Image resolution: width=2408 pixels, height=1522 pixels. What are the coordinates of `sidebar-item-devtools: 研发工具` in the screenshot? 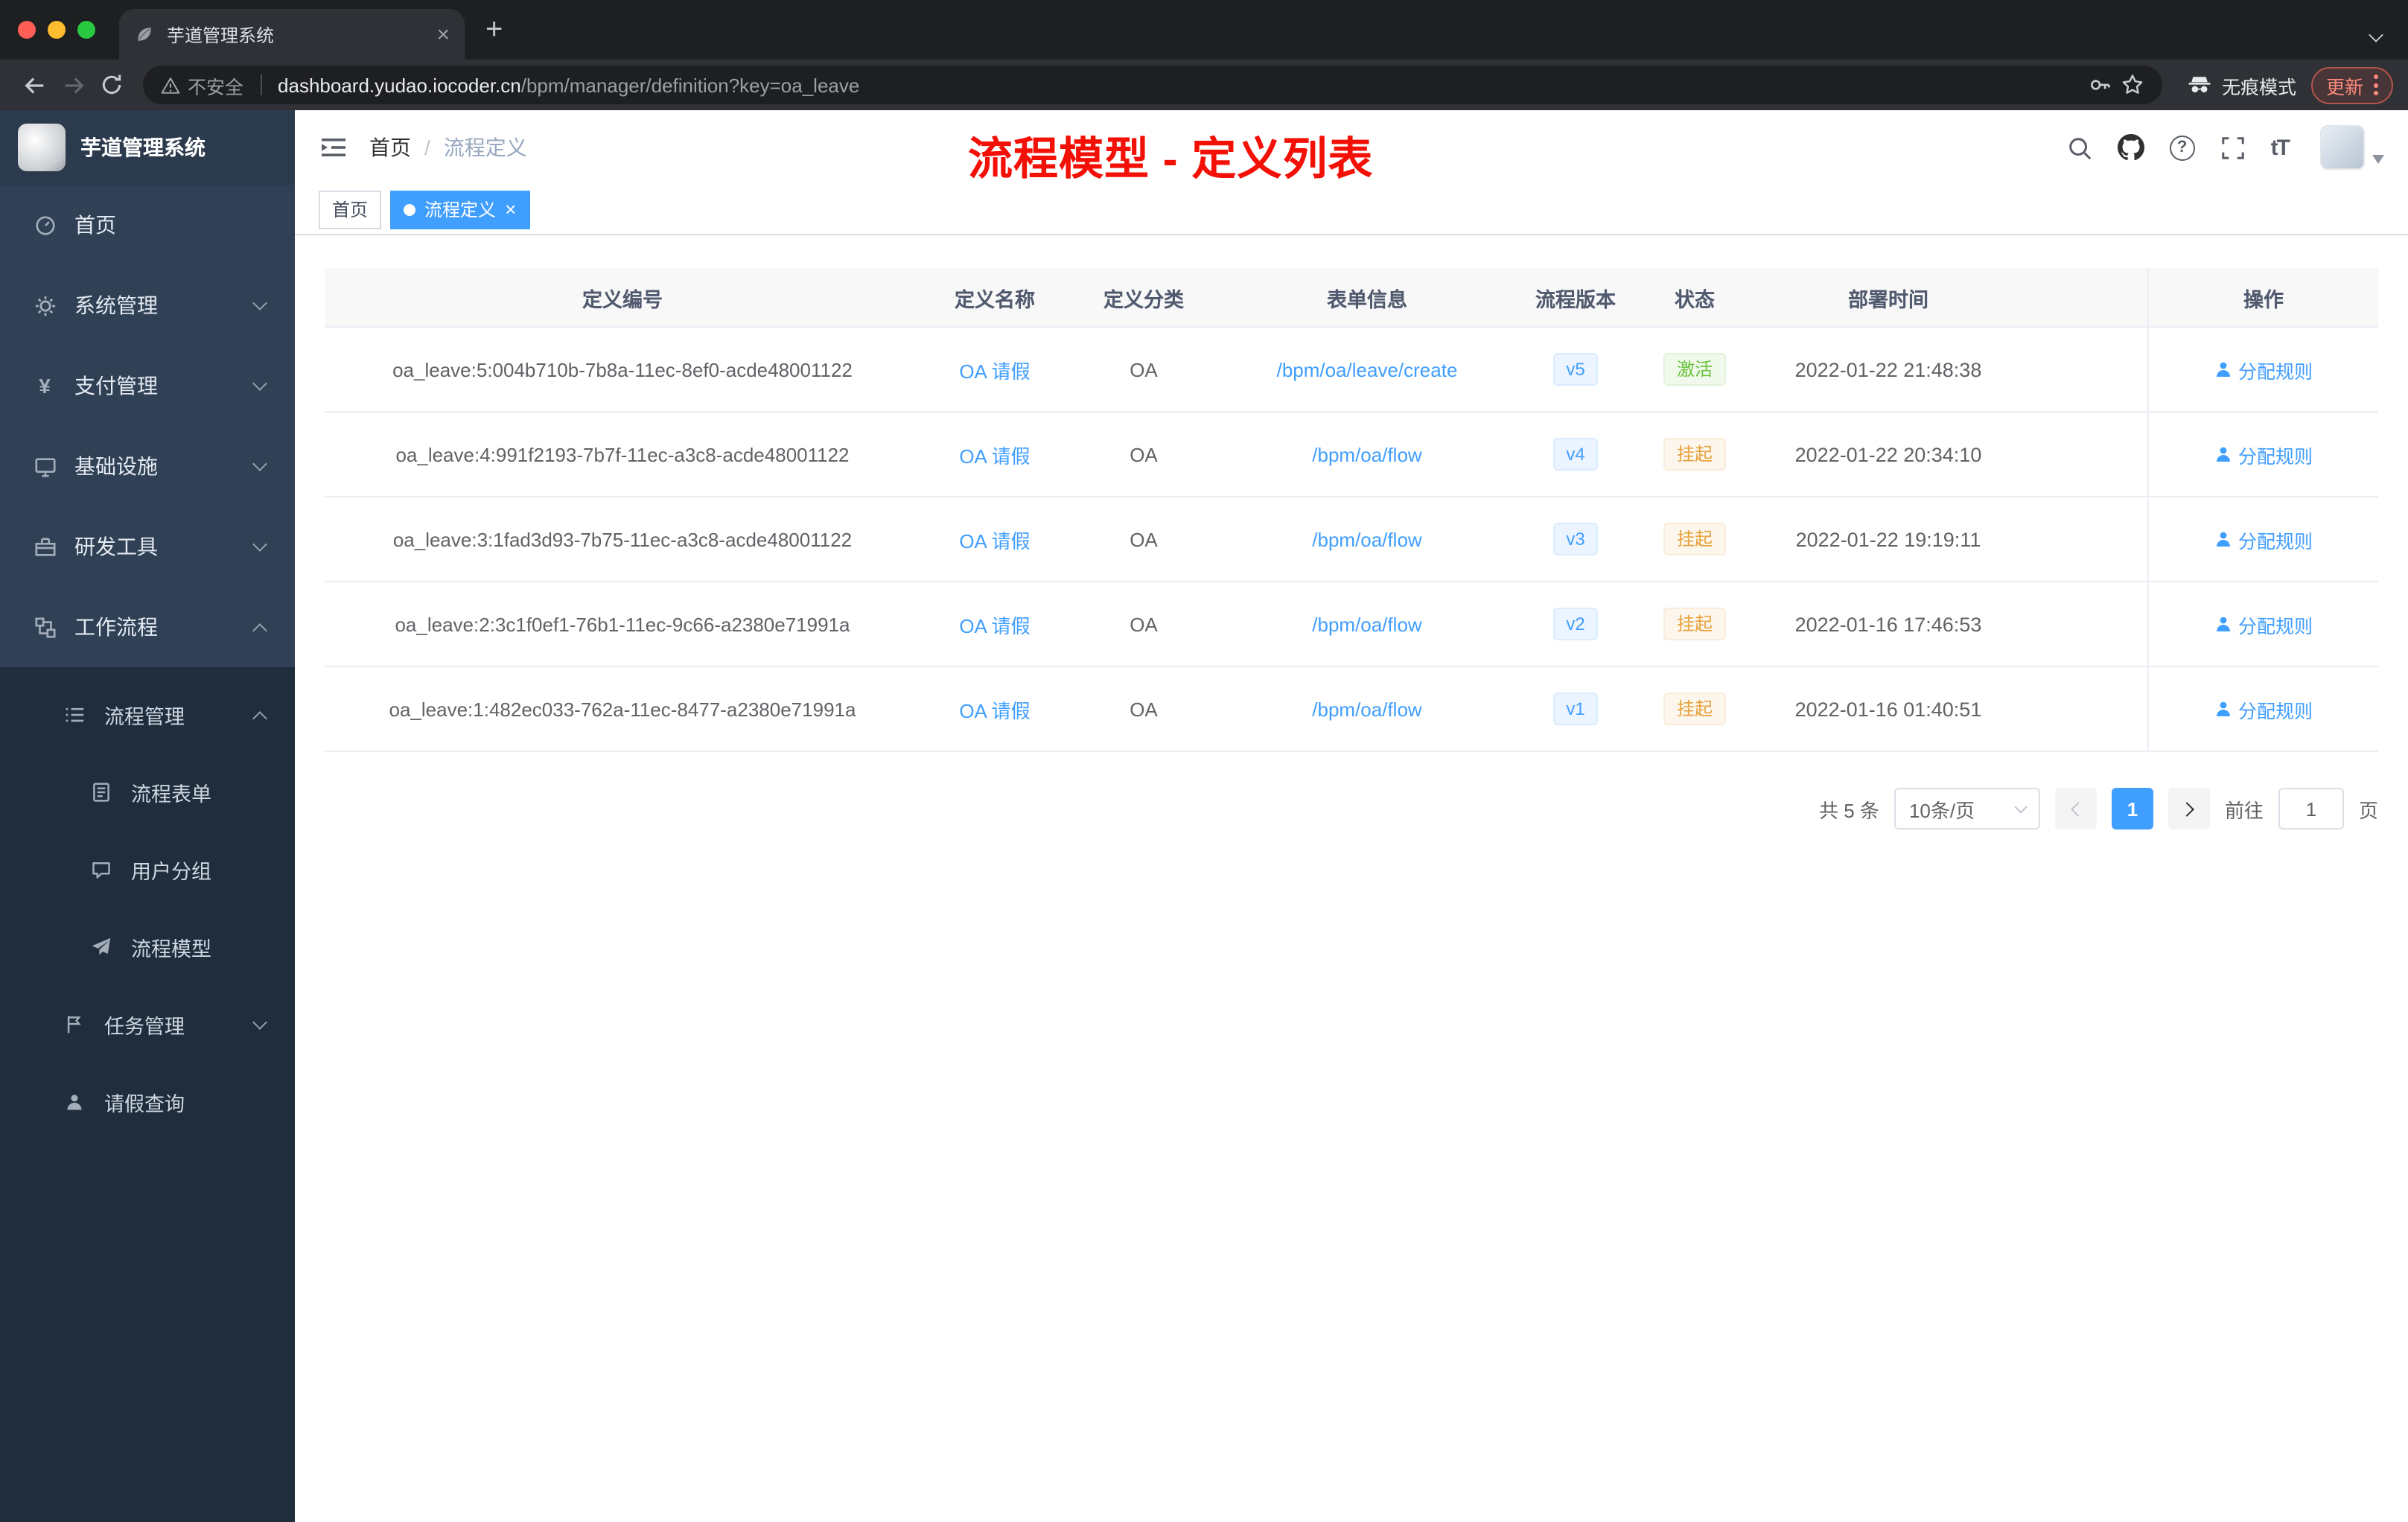 It's located at (147, 546).